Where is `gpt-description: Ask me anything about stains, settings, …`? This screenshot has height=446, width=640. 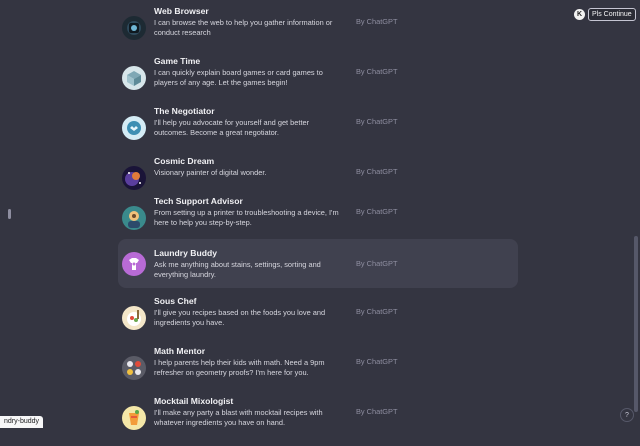 gpt-description: Ask me anything about stains, settings, … is located at coordinates (237, 270).